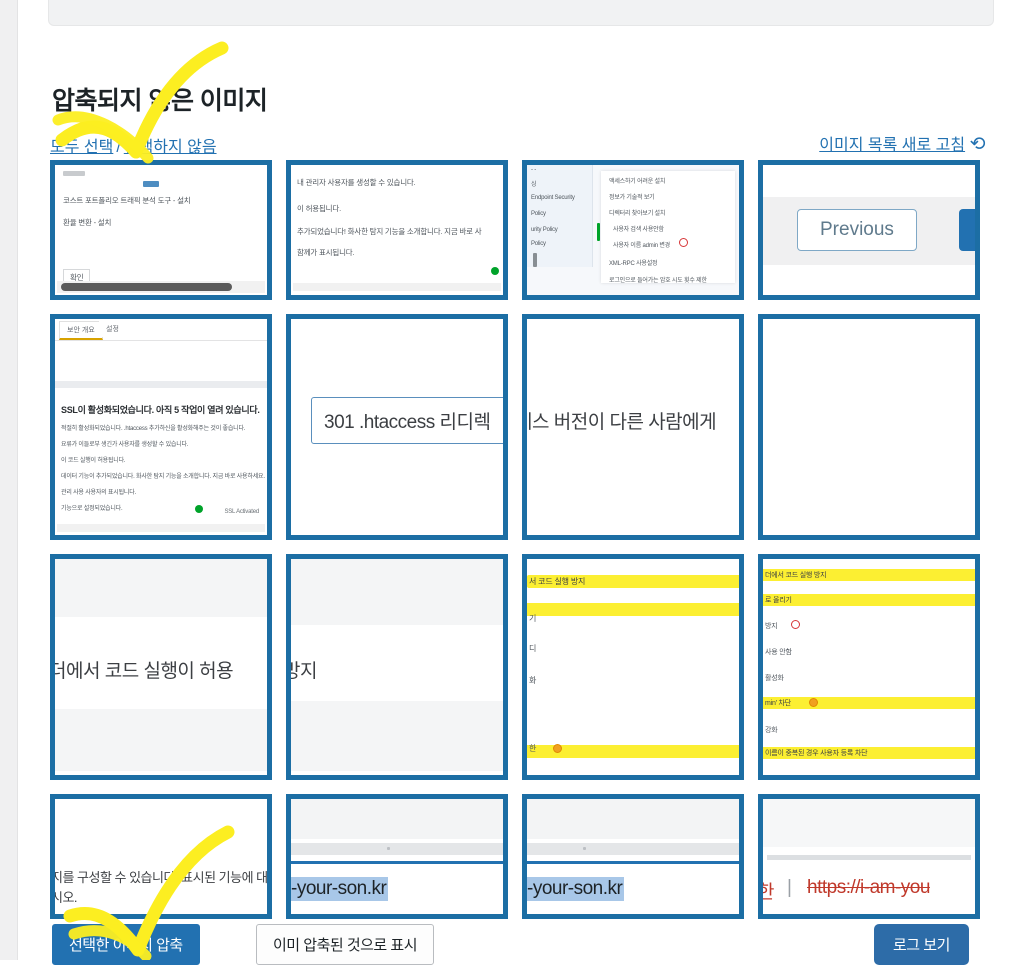  What do you see at coordinates (538, 214) in the screenshot?
I see `thumbnail-3-sidebar-2: Policy` at bounding box center [538, 214].